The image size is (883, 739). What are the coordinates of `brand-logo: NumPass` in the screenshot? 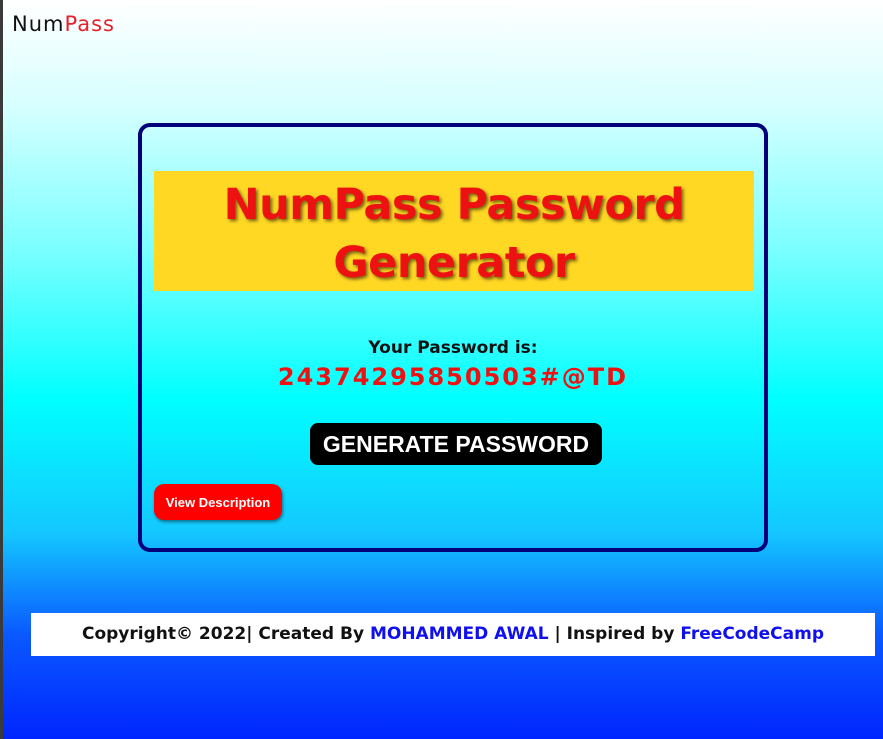 It's located at (63, 24).